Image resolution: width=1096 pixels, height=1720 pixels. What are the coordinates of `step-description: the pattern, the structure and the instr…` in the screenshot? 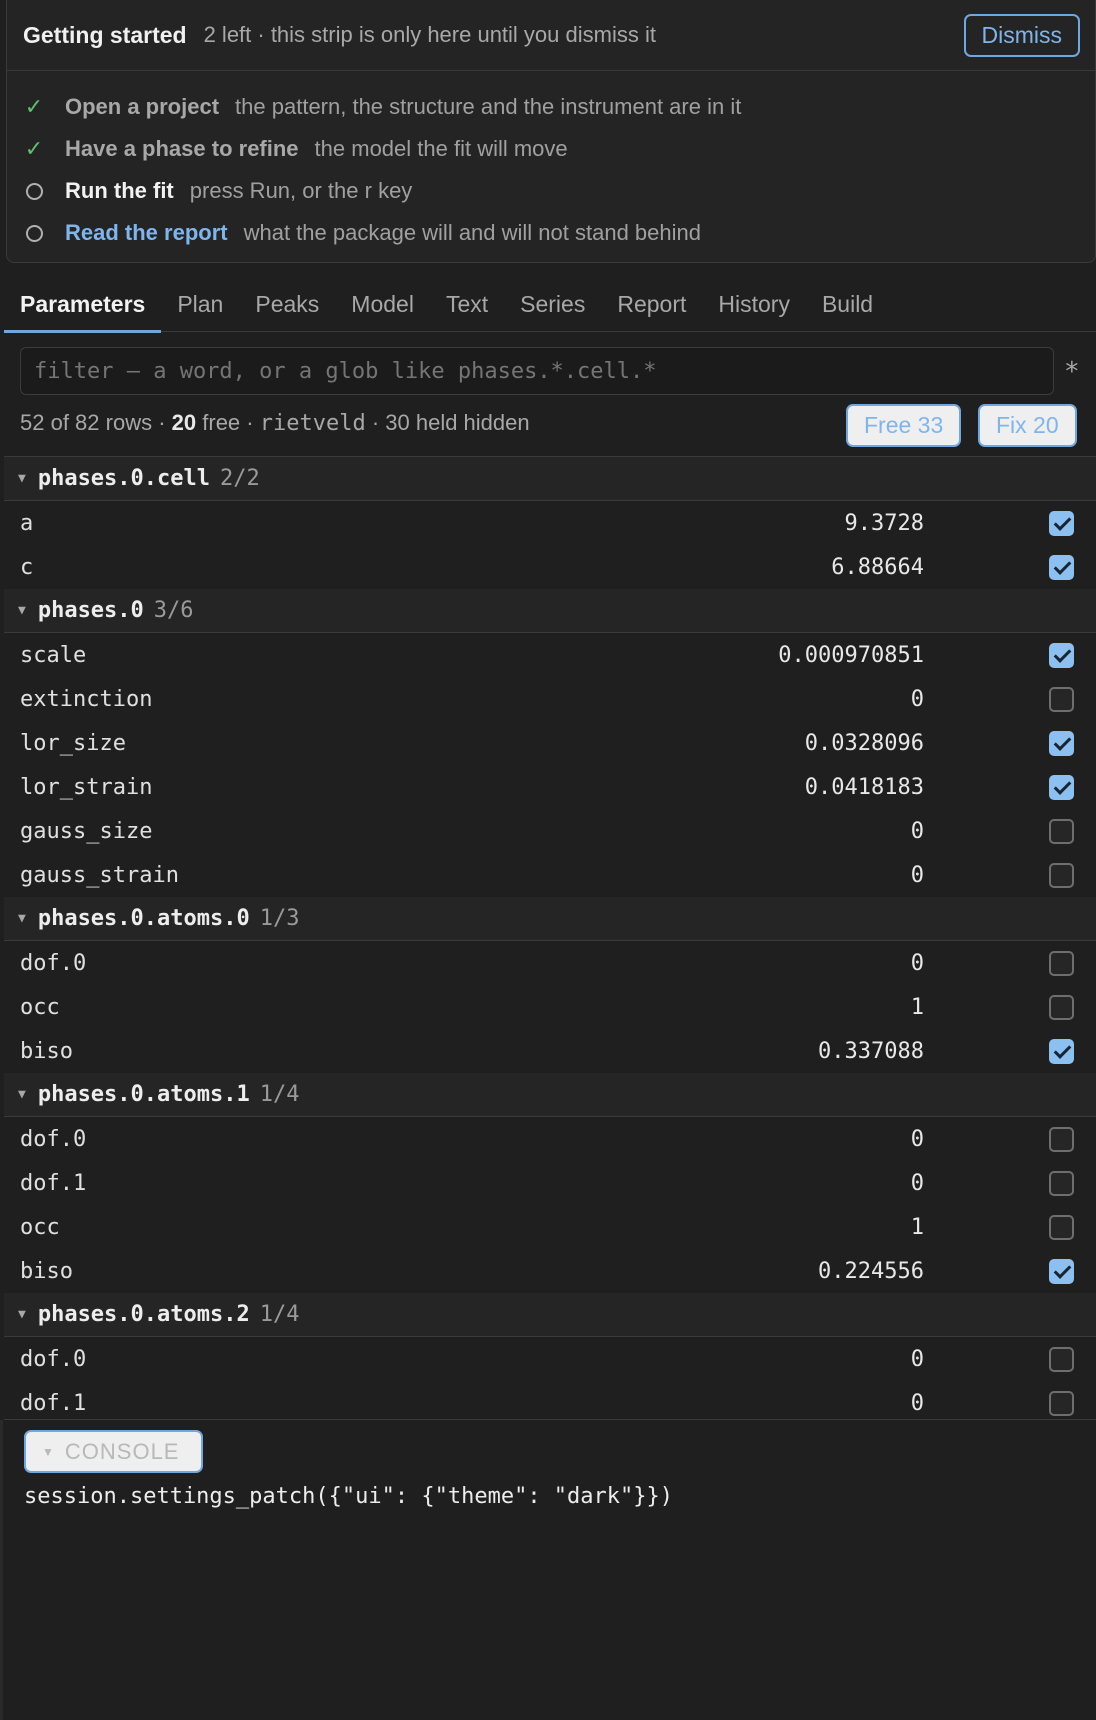 It's located at (488, 106).